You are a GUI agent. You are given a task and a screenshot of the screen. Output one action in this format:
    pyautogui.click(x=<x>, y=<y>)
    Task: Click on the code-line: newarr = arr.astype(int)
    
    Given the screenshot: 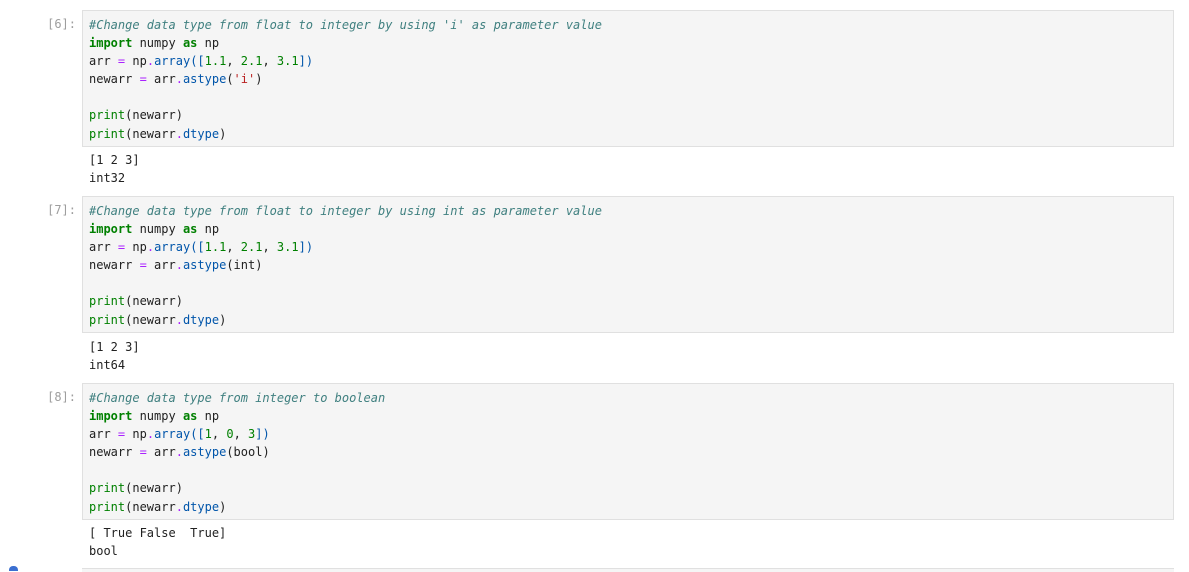 What is the action you would take?
    pyautogui.click(x=176, y=265)
    